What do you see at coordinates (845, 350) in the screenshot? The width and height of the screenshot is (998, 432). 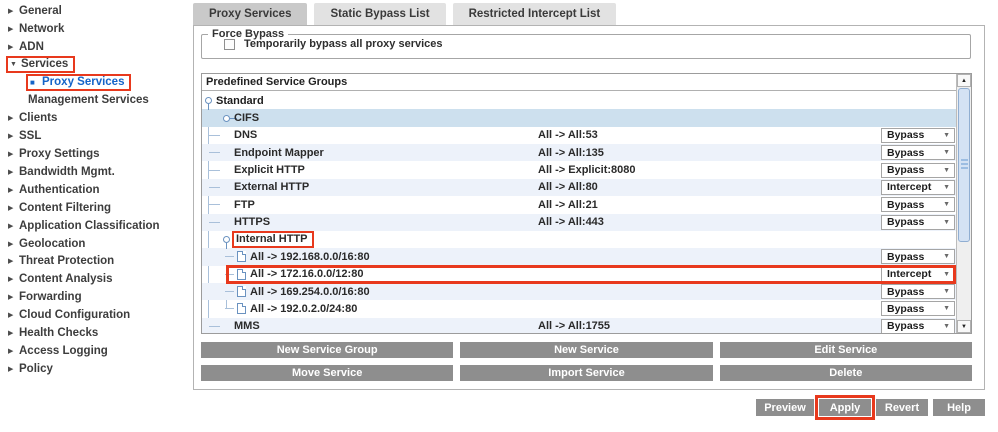 I see `edit-service-button: Edit Service` at bounding box center [845, 350].